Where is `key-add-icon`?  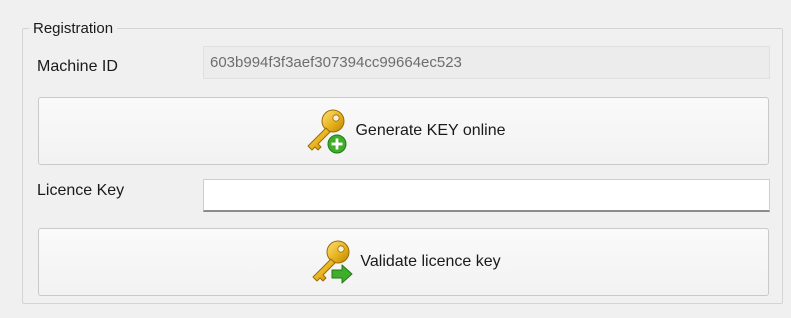 key-add-icon is located at coordinates (326, 131).